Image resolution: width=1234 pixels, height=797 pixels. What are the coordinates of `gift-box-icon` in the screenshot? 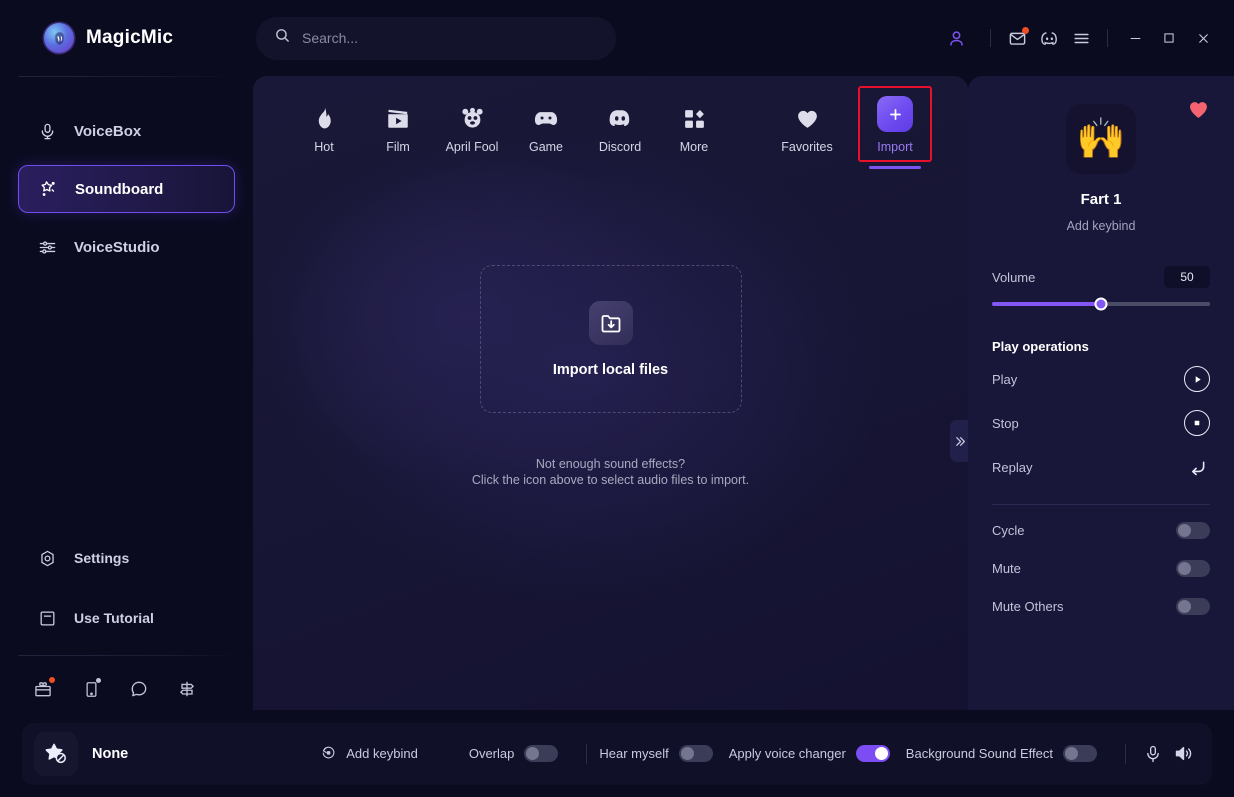 It's located at (43, 688).